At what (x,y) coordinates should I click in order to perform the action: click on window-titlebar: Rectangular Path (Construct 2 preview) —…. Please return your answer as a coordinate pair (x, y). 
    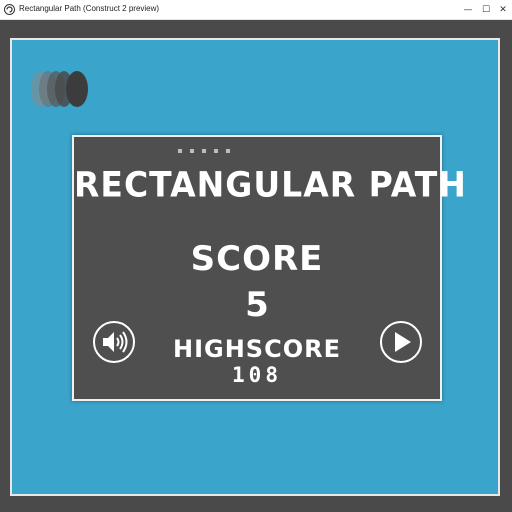
    Looking at the image, I should click on (256, 10).